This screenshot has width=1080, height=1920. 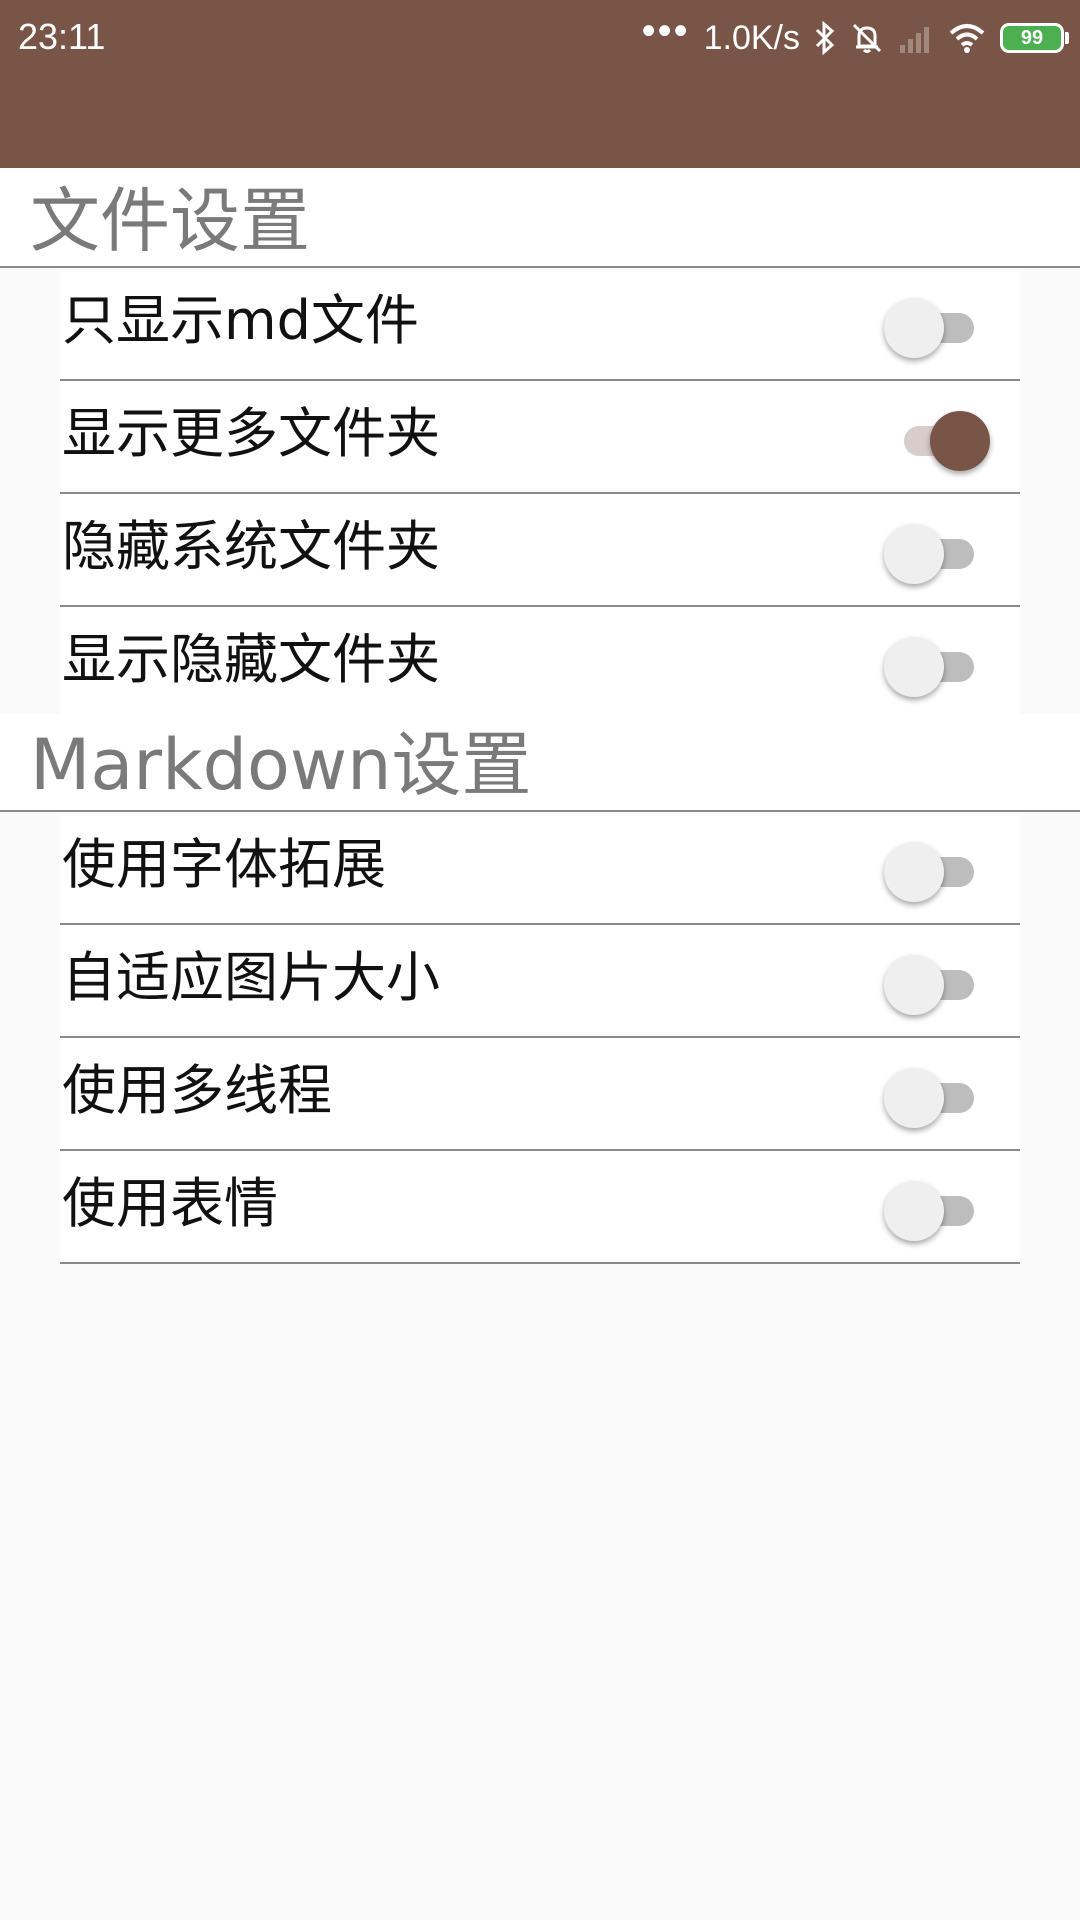 What do you see at coordinates (197, 1090) in the screenshot?
I see `setting-label: 使用多线程` at bounding box center [197, 1090].